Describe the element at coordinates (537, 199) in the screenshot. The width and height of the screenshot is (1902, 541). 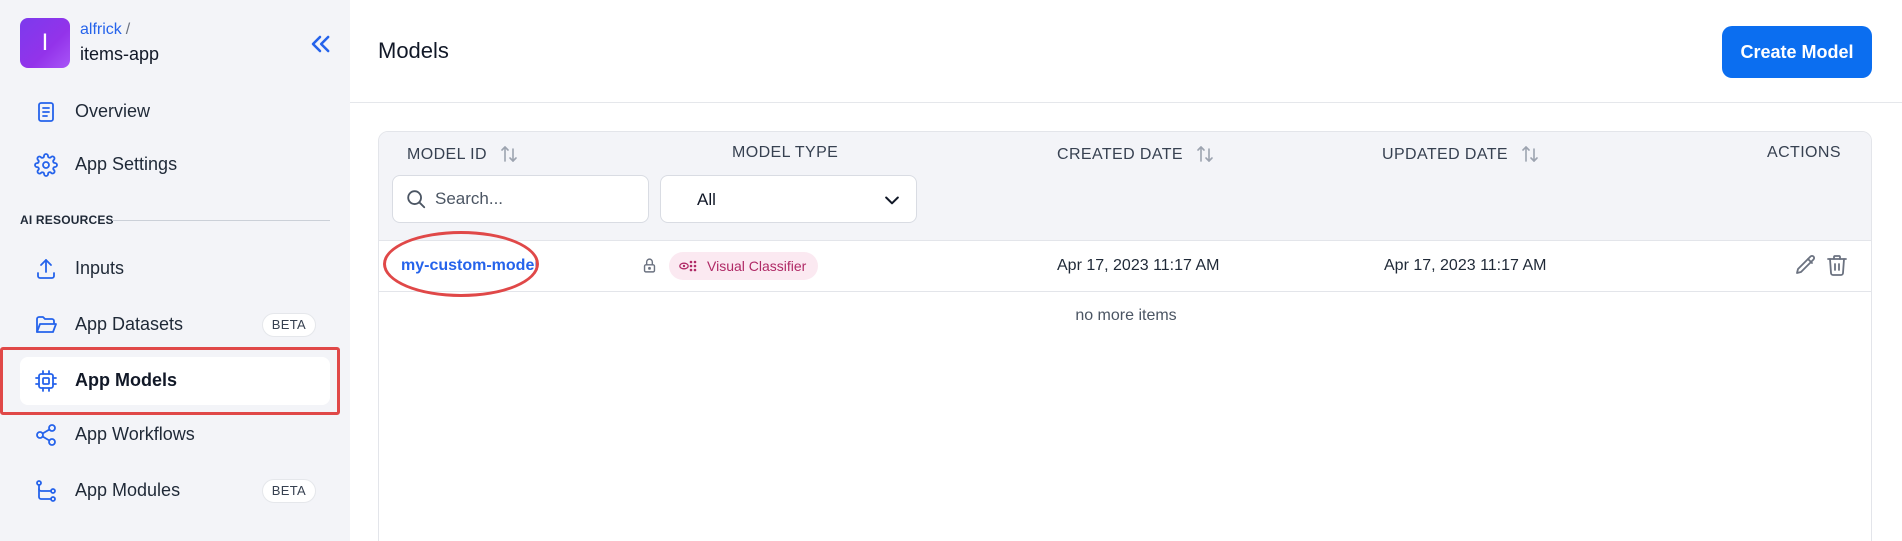
I see `search-input` at that location.